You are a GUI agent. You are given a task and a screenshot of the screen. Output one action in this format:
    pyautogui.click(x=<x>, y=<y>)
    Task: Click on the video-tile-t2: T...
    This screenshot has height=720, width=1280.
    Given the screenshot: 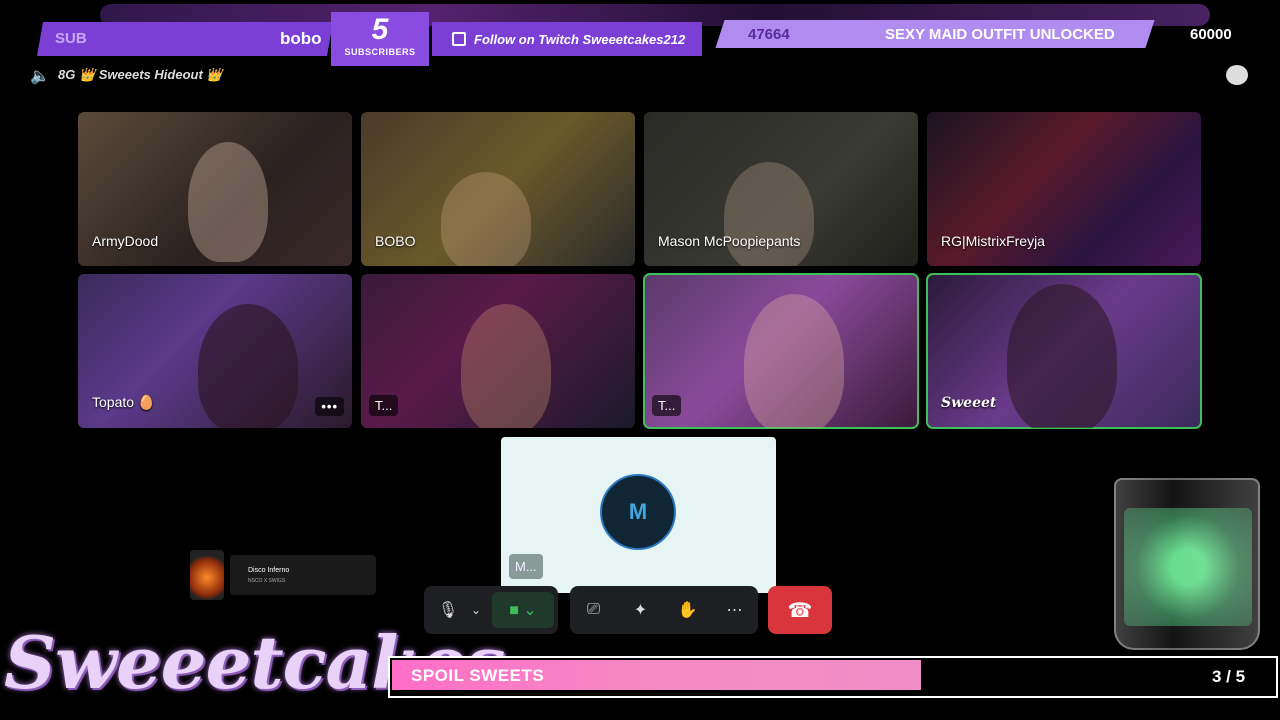 What is the action you would take?
    pyautogui.click(x=781, y=351)
    